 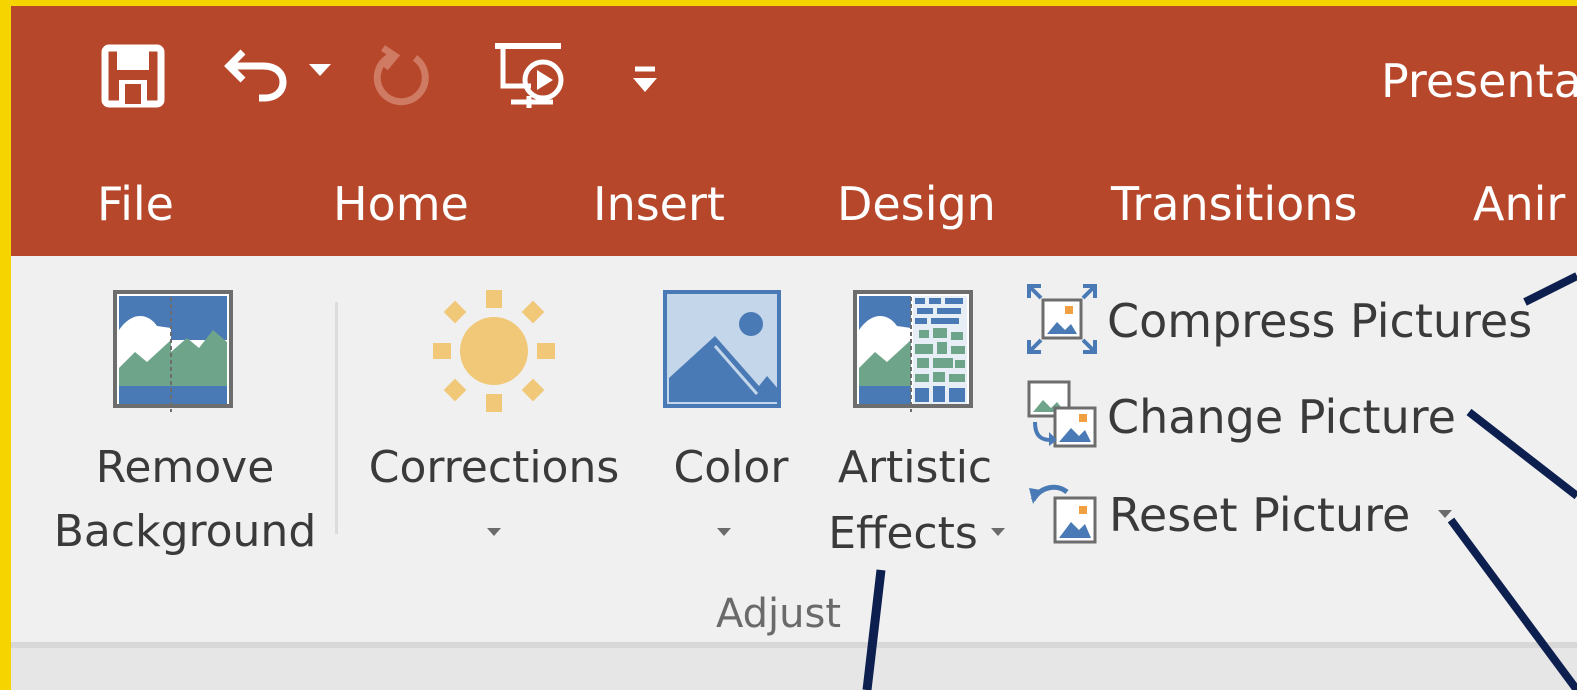 I want to click on callout-line-artistic, so click(x=874, y=629).